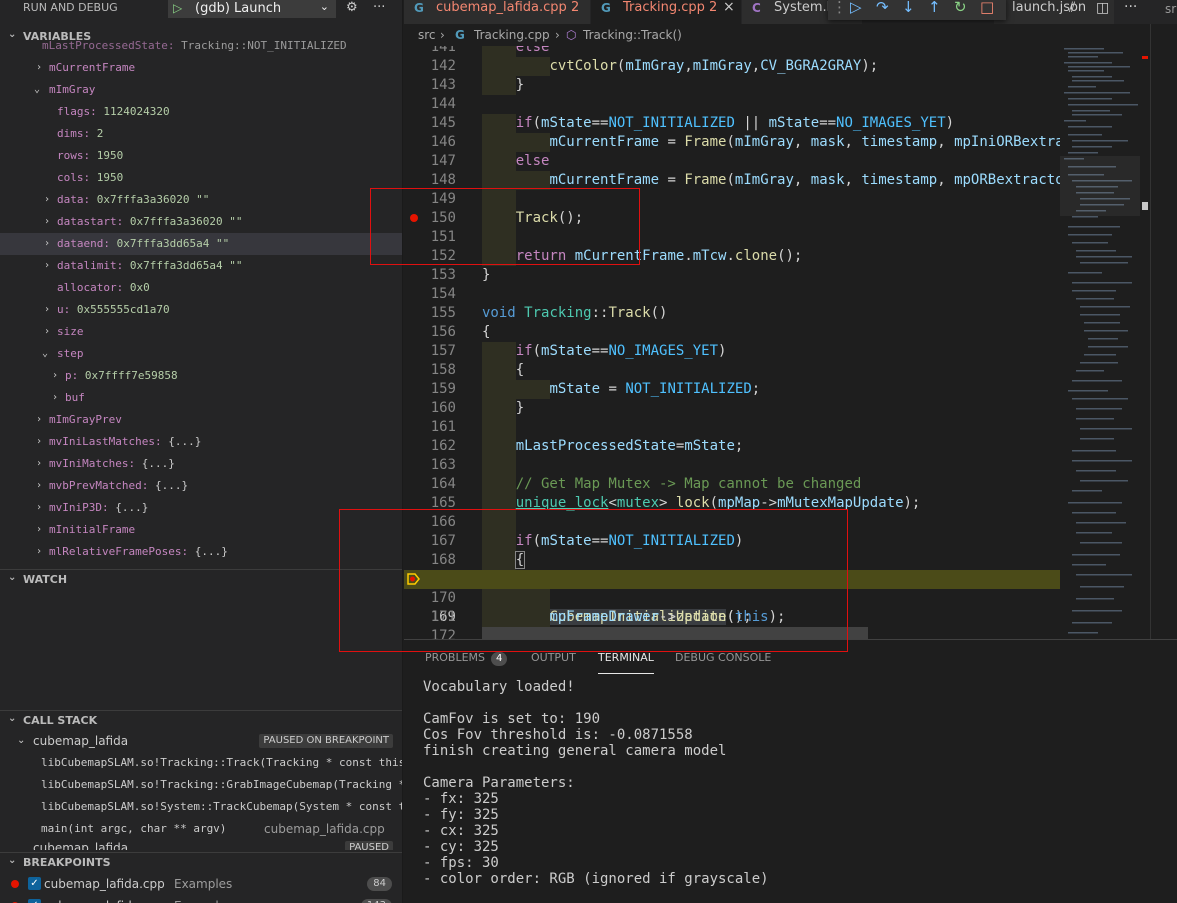 This screenshot has width=1177, height=903. I want to click on terminal-line: Cos Fov threshold is: -0.0871558, so click(558, 735).